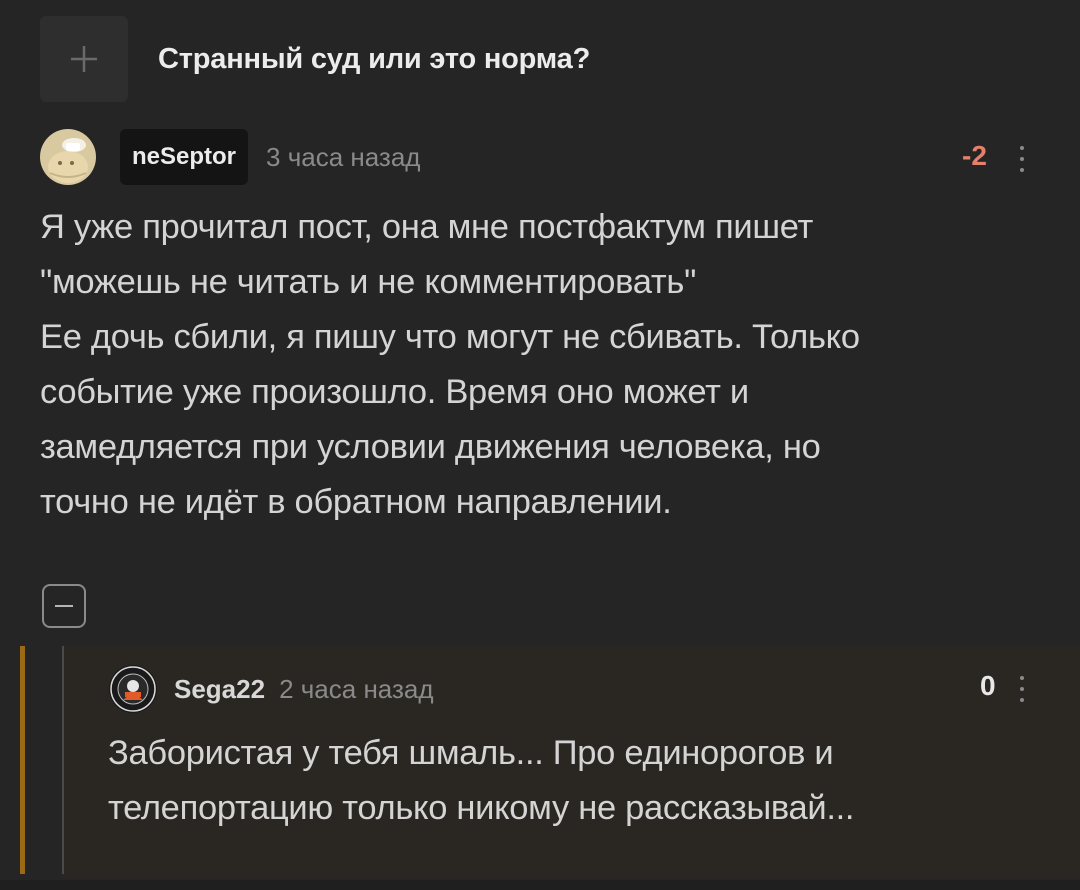 The height and width of the screenshot is (890, 1080). I want to click on reply-more-icon, so click(1022, 689).